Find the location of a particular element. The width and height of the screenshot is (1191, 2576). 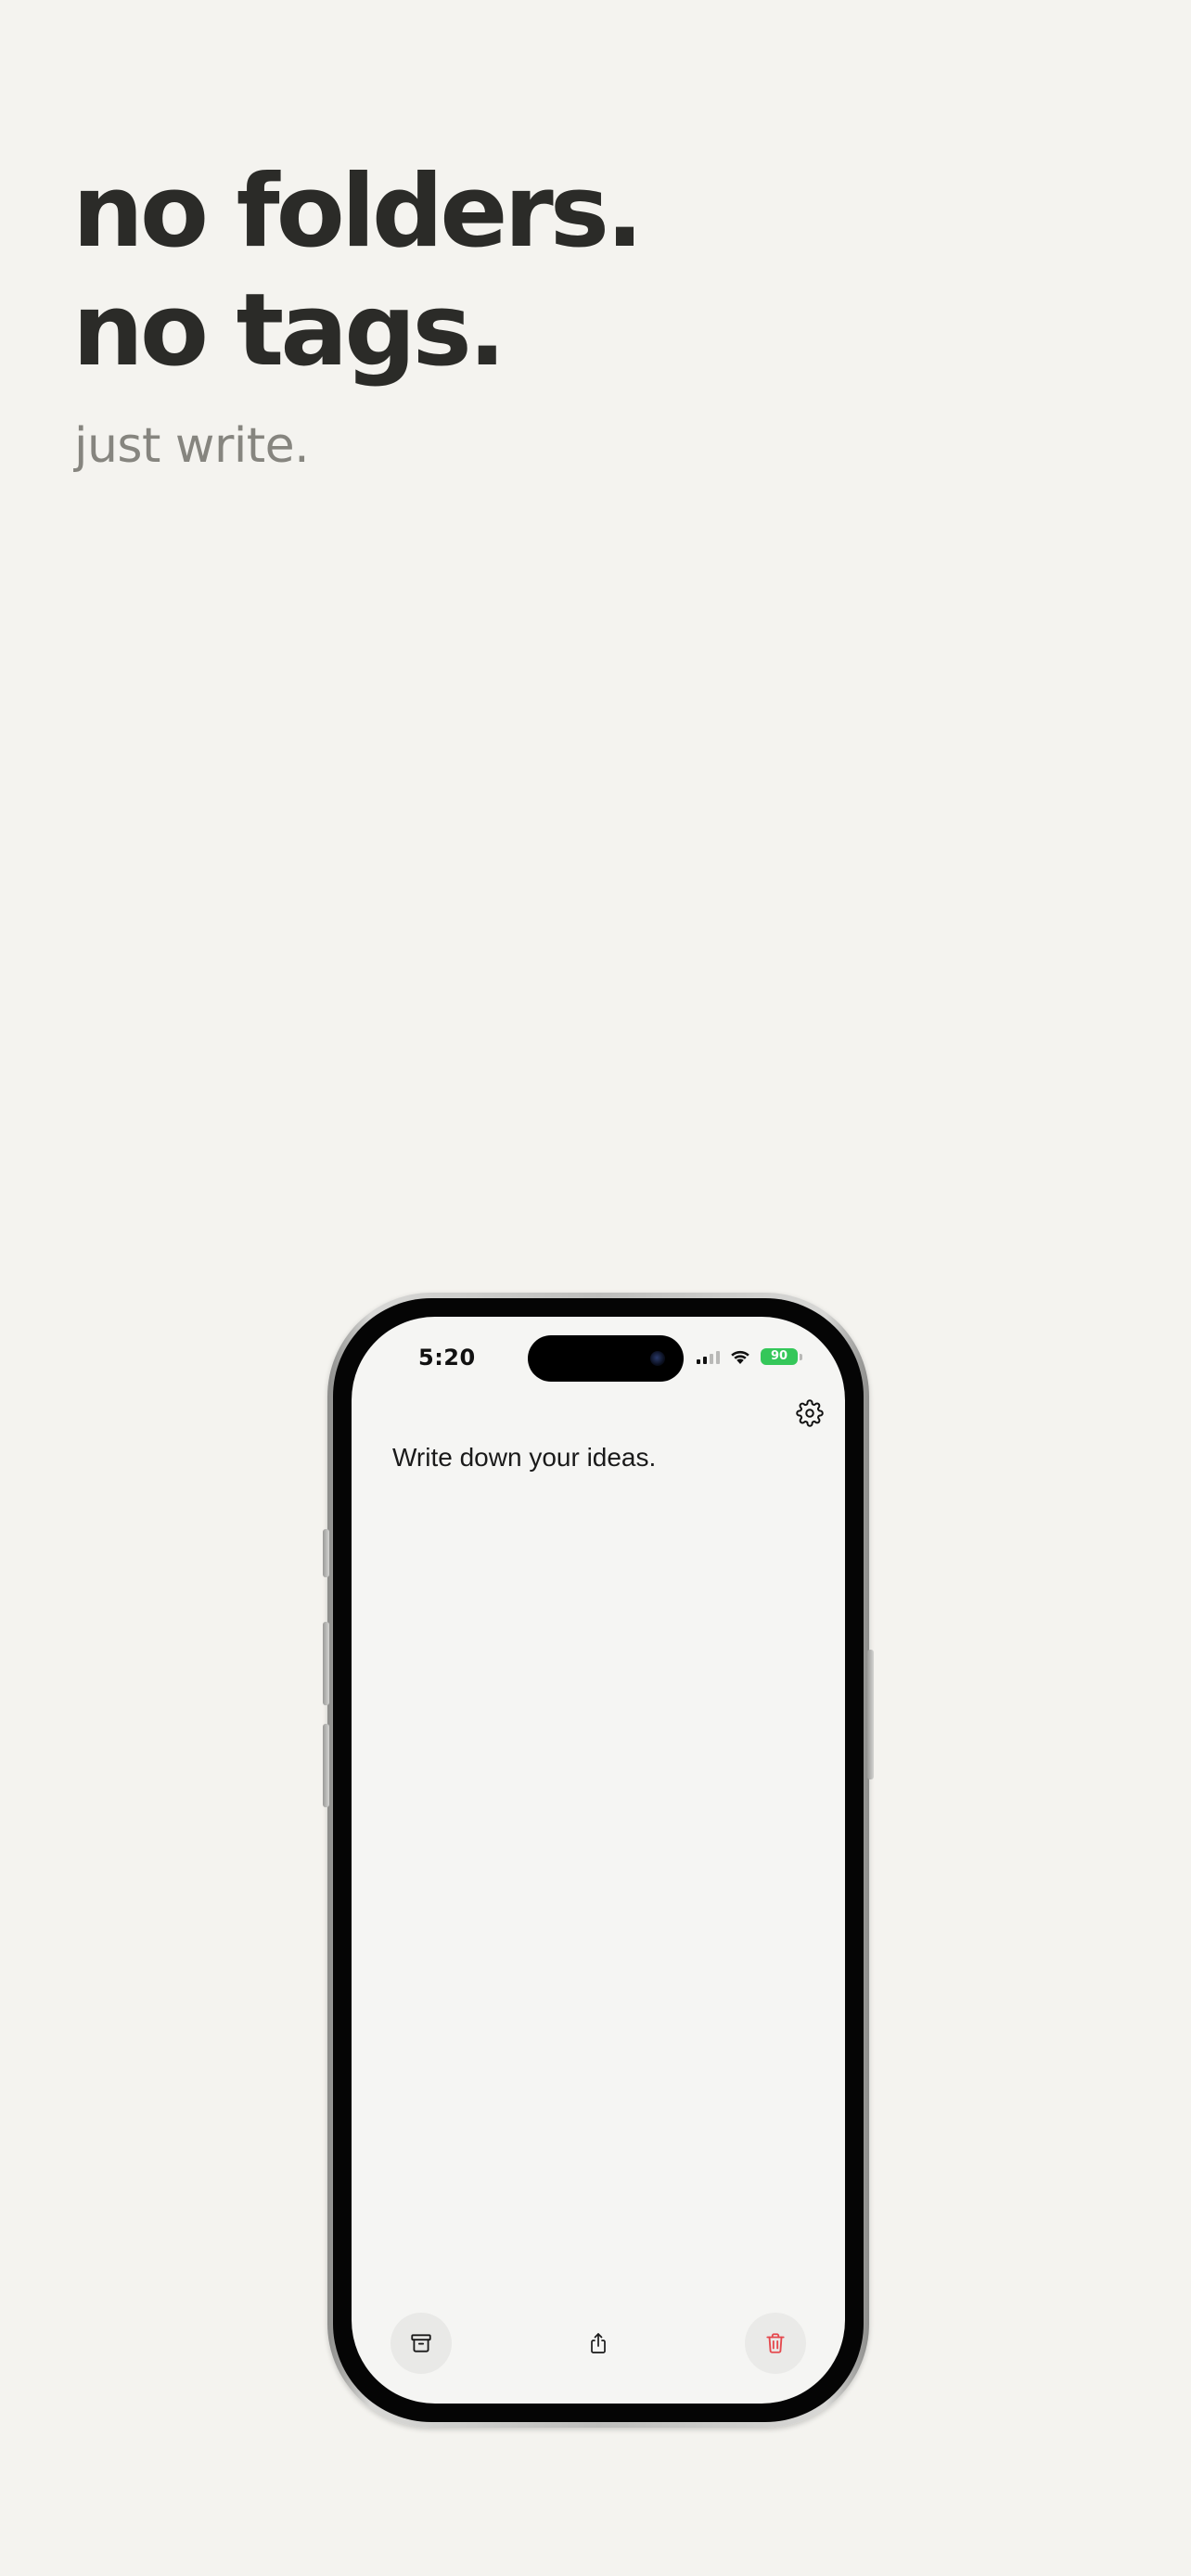

trash-icon is located at coordinates (775, 2343).